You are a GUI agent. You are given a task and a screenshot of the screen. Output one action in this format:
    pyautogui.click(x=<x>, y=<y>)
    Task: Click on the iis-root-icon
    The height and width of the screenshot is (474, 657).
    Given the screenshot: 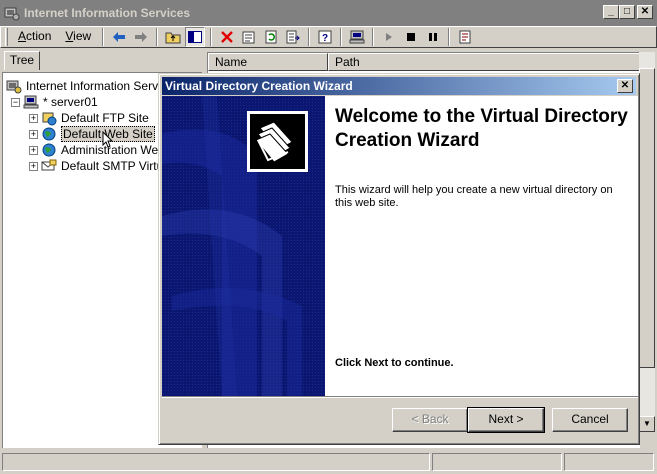 What is the action you would take?
    pyautogui.click(x=14, y=87)
    